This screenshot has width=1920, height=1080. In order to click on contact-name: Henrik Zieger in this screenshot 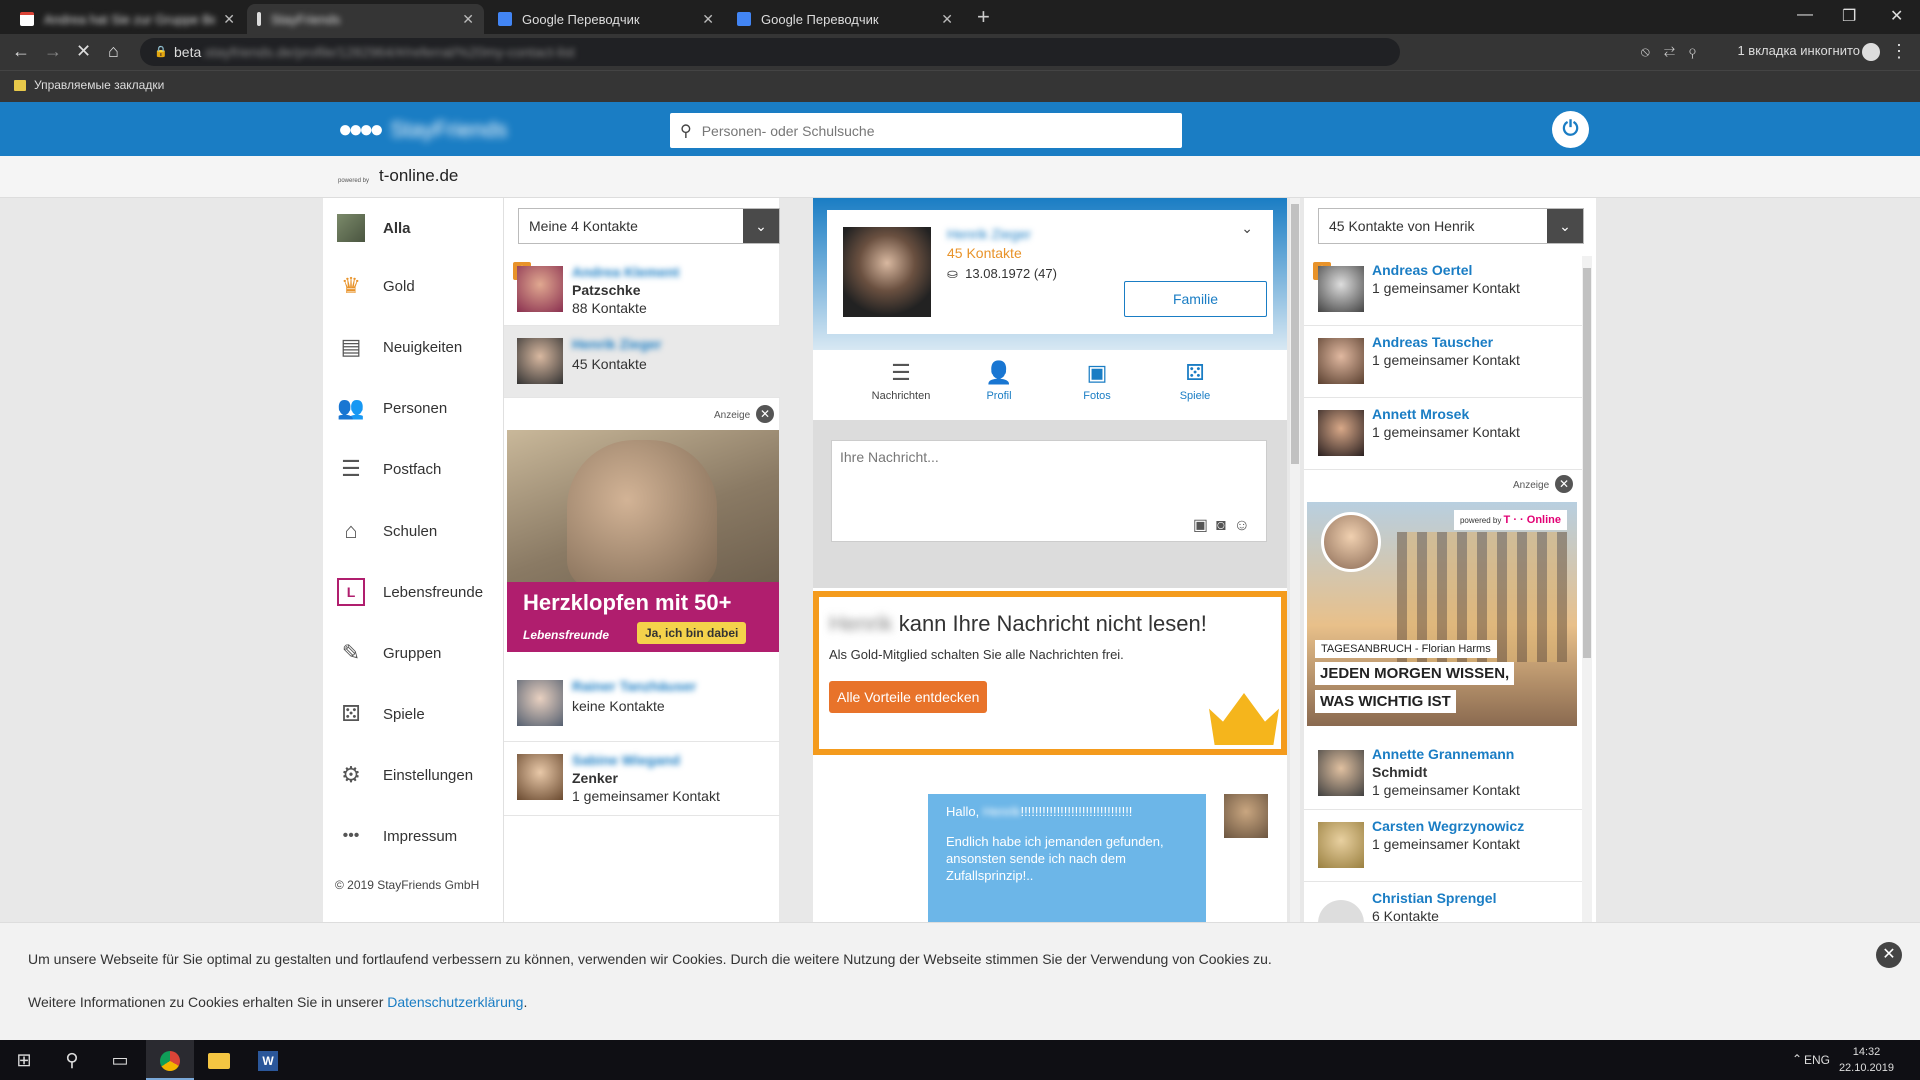, I will do `click(616, 344)`.